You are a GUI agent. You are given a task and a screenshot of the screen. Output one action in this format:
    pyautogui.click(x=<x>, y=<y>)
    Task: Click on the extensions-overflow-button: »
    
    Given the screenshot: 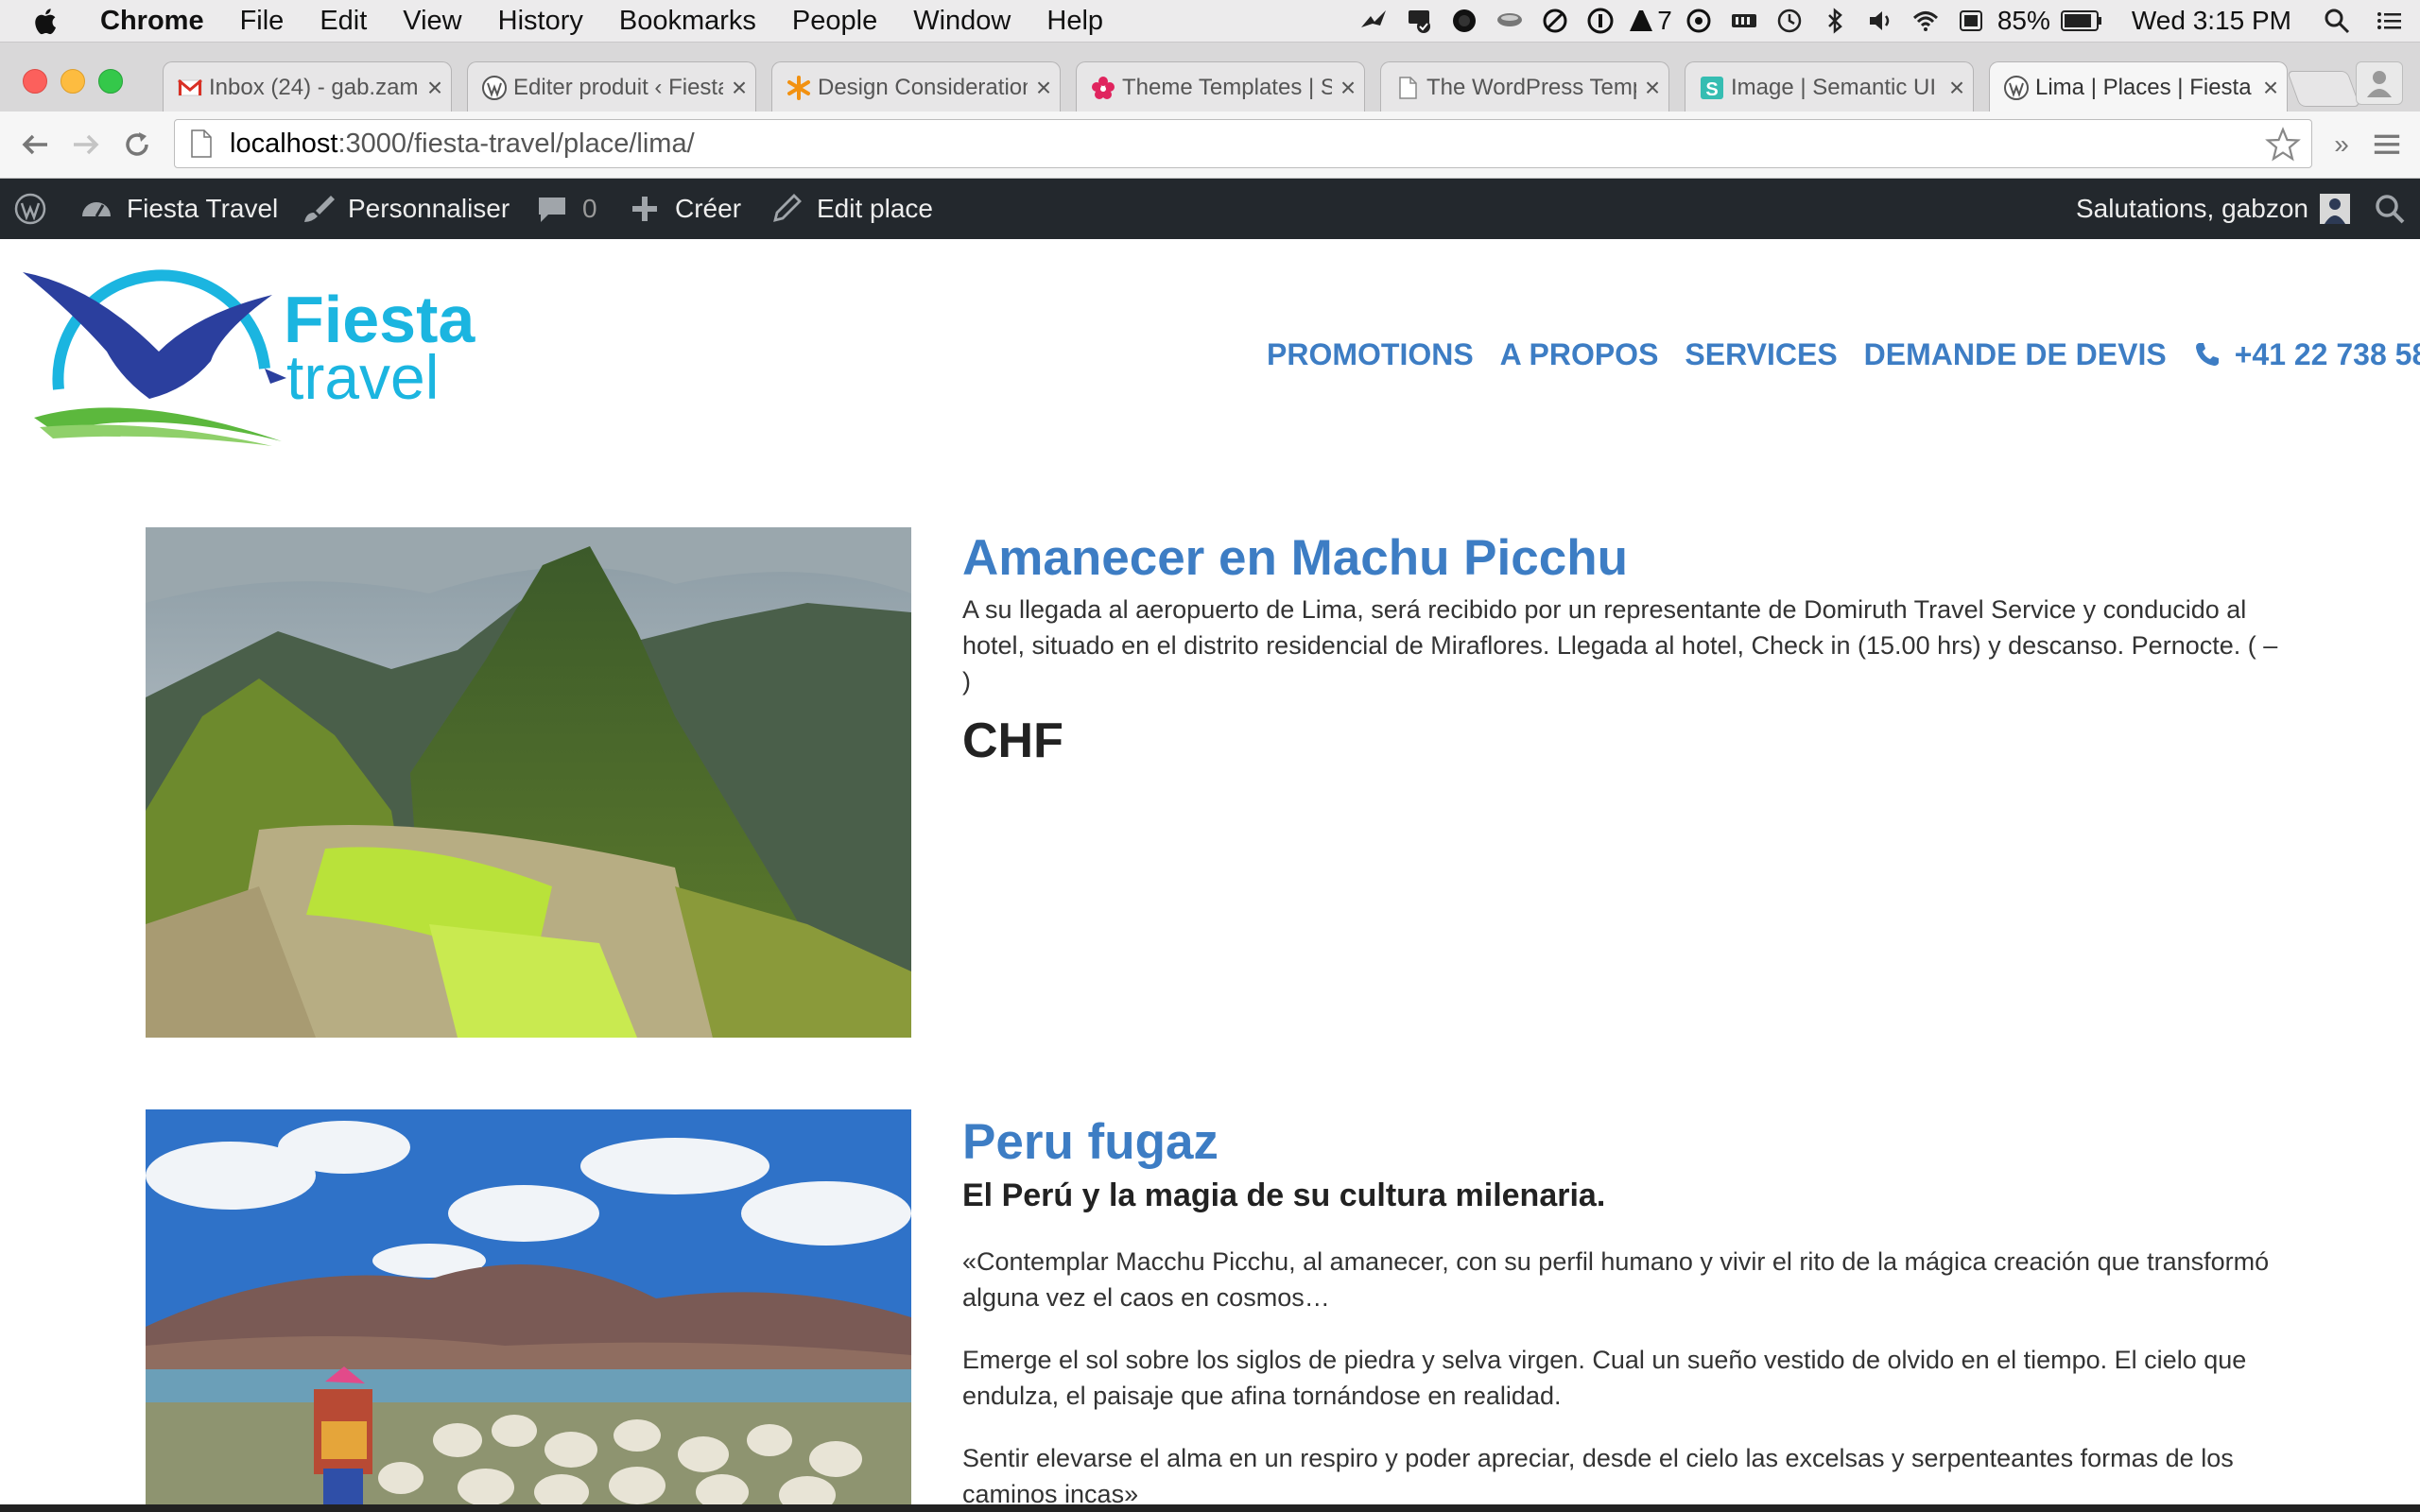 What is the action you would take?
    pyautogui.click(x=2341, y=144)
    